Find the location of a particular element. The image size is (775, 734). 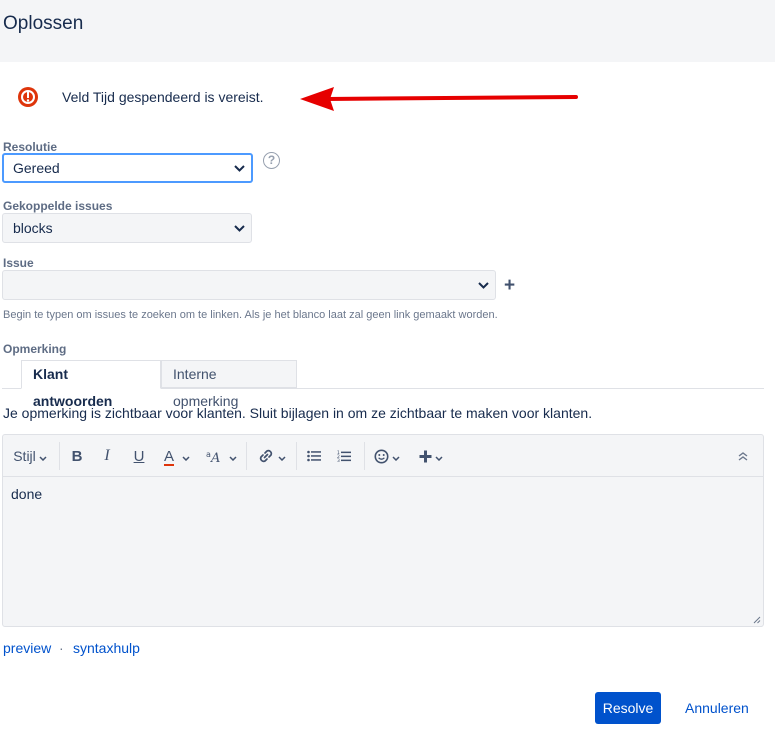

collapse-toolbar-button is located at coordinates (743, 456).